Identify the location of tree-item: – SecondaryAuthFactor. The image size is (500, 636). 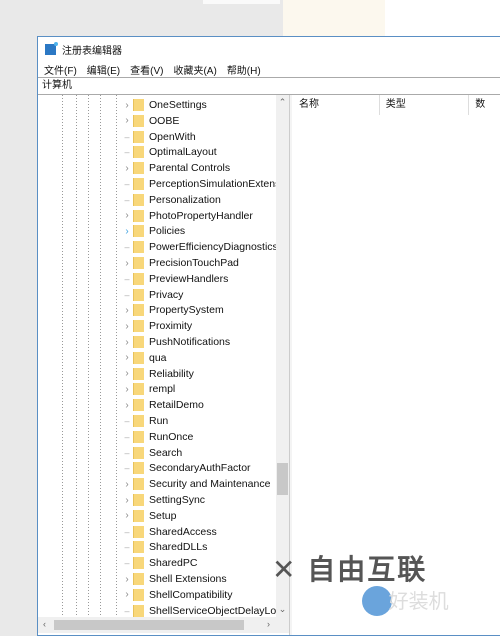
(186, 468).